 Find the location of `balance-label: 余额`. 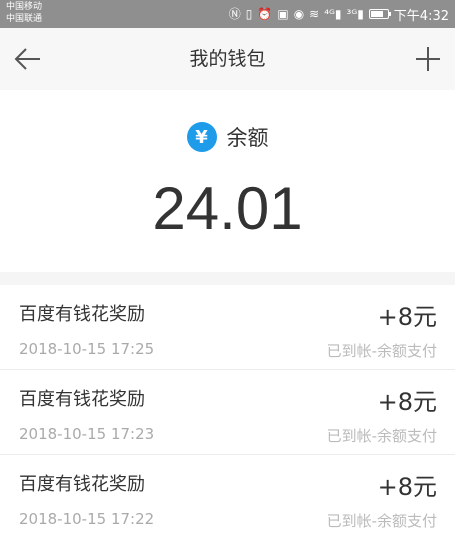

balance-label: 余额 is located at coordinates (247, 138).